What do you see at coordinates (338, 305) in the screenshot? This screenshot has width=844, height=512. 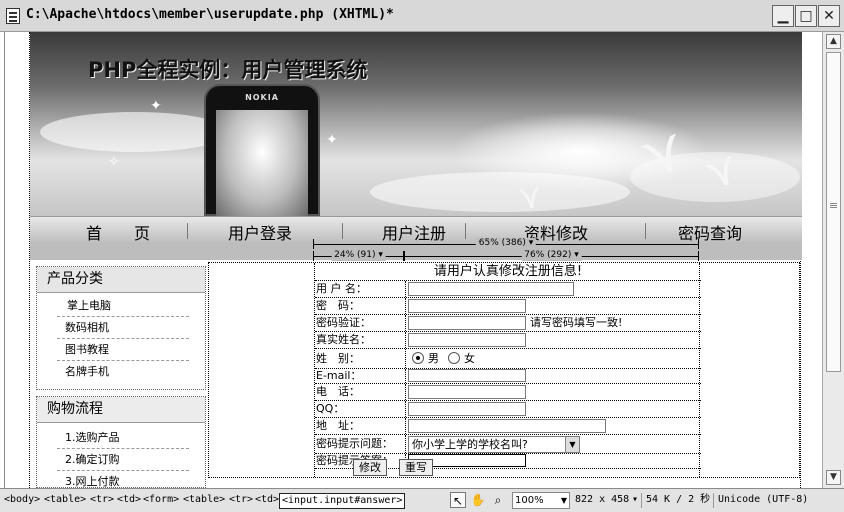 I see `password-label: 密 码：` at bounding box center [338, 305].